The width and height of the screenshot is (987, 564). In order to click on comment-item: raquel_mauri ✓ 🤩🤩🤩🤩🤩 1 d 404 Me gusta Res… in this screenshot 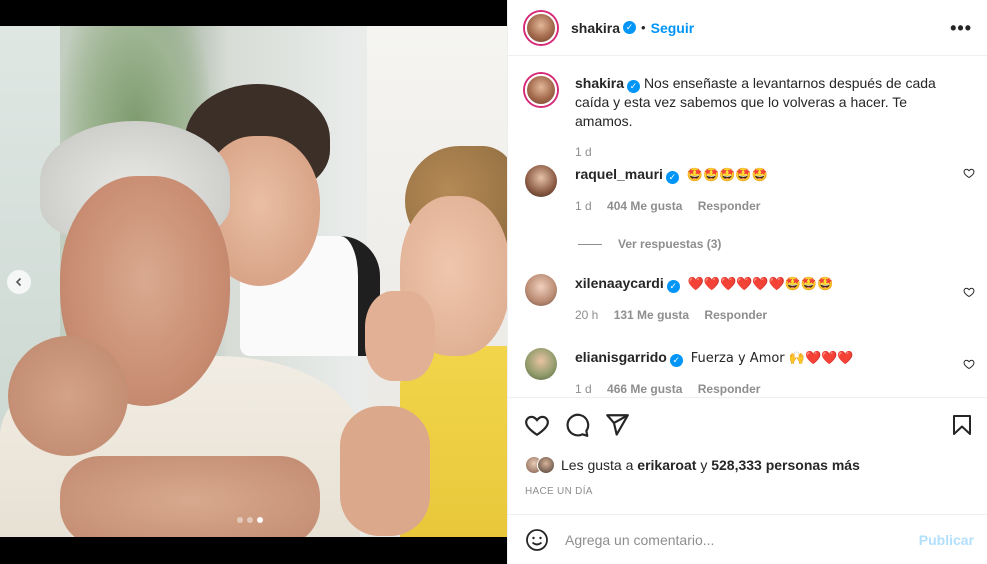, I will do `click(750, 189)`.